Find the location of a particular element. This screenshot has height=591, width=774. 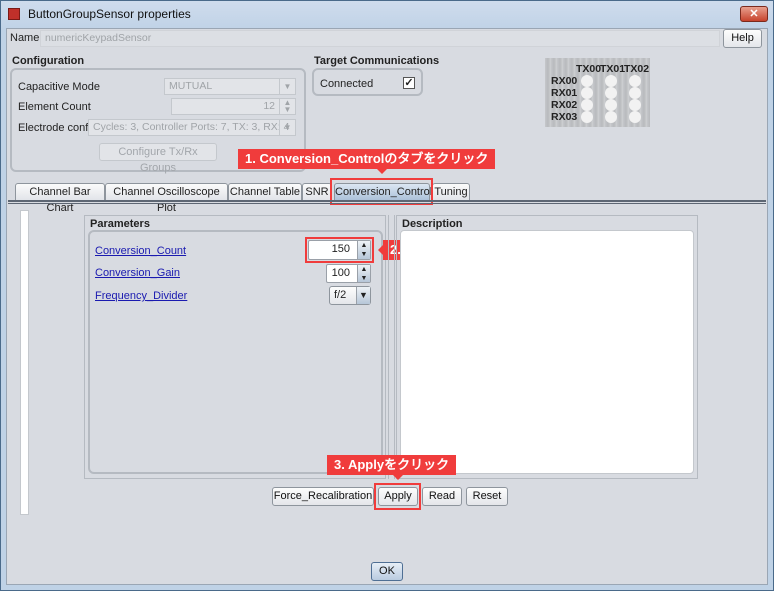

window-title: ButtonGroupSensor properties is located at coordinates (109, 14).